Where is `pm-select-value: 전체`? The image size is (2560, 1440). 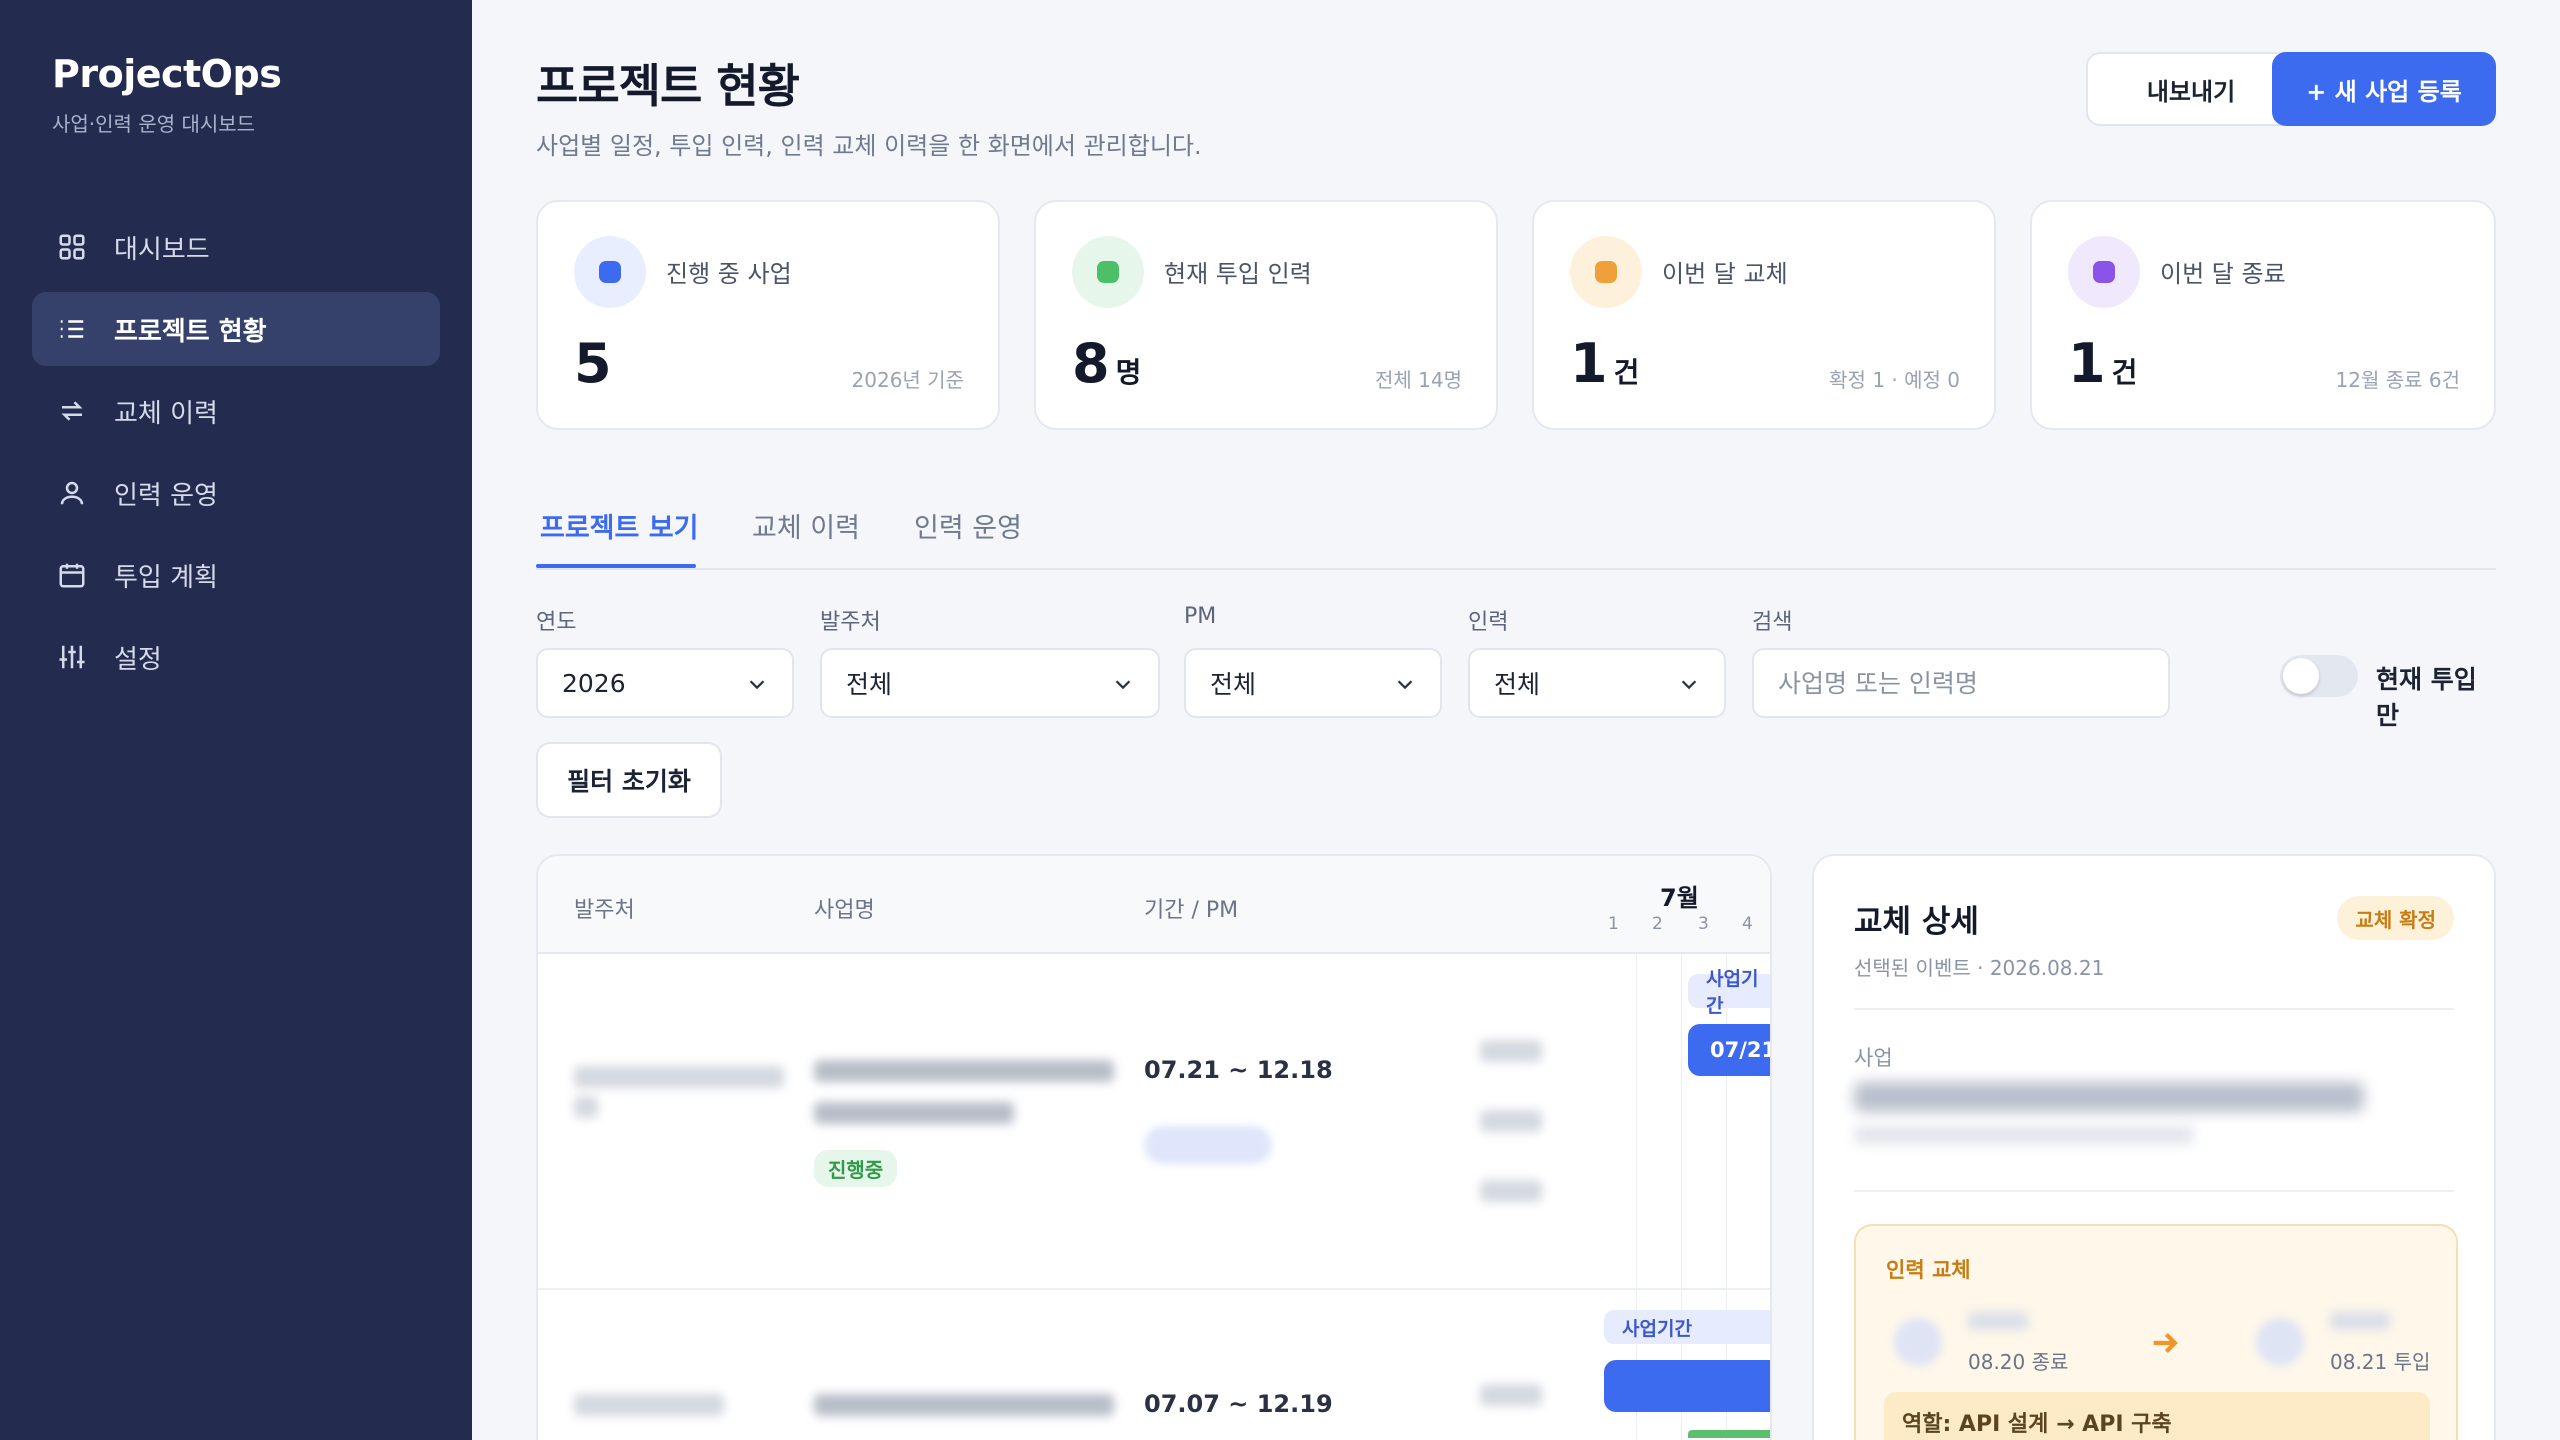
pm-select-value: 전체 is located at coordinates (1233, 684).